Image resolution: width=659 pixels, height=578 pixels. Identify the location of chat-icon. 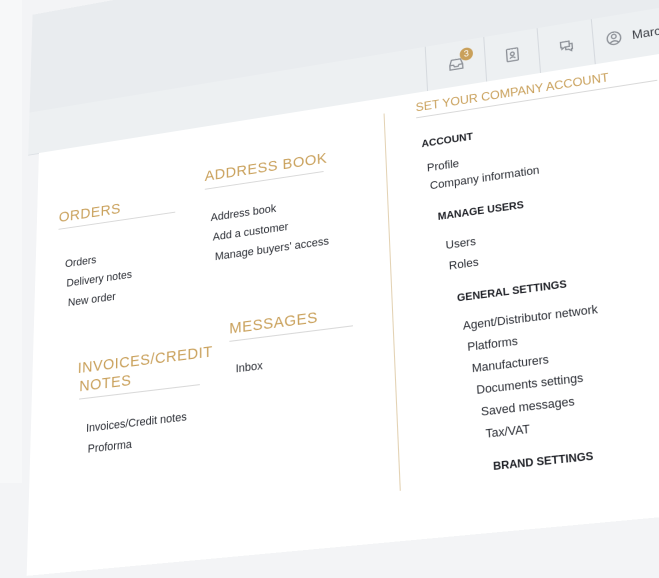
(566, 46).